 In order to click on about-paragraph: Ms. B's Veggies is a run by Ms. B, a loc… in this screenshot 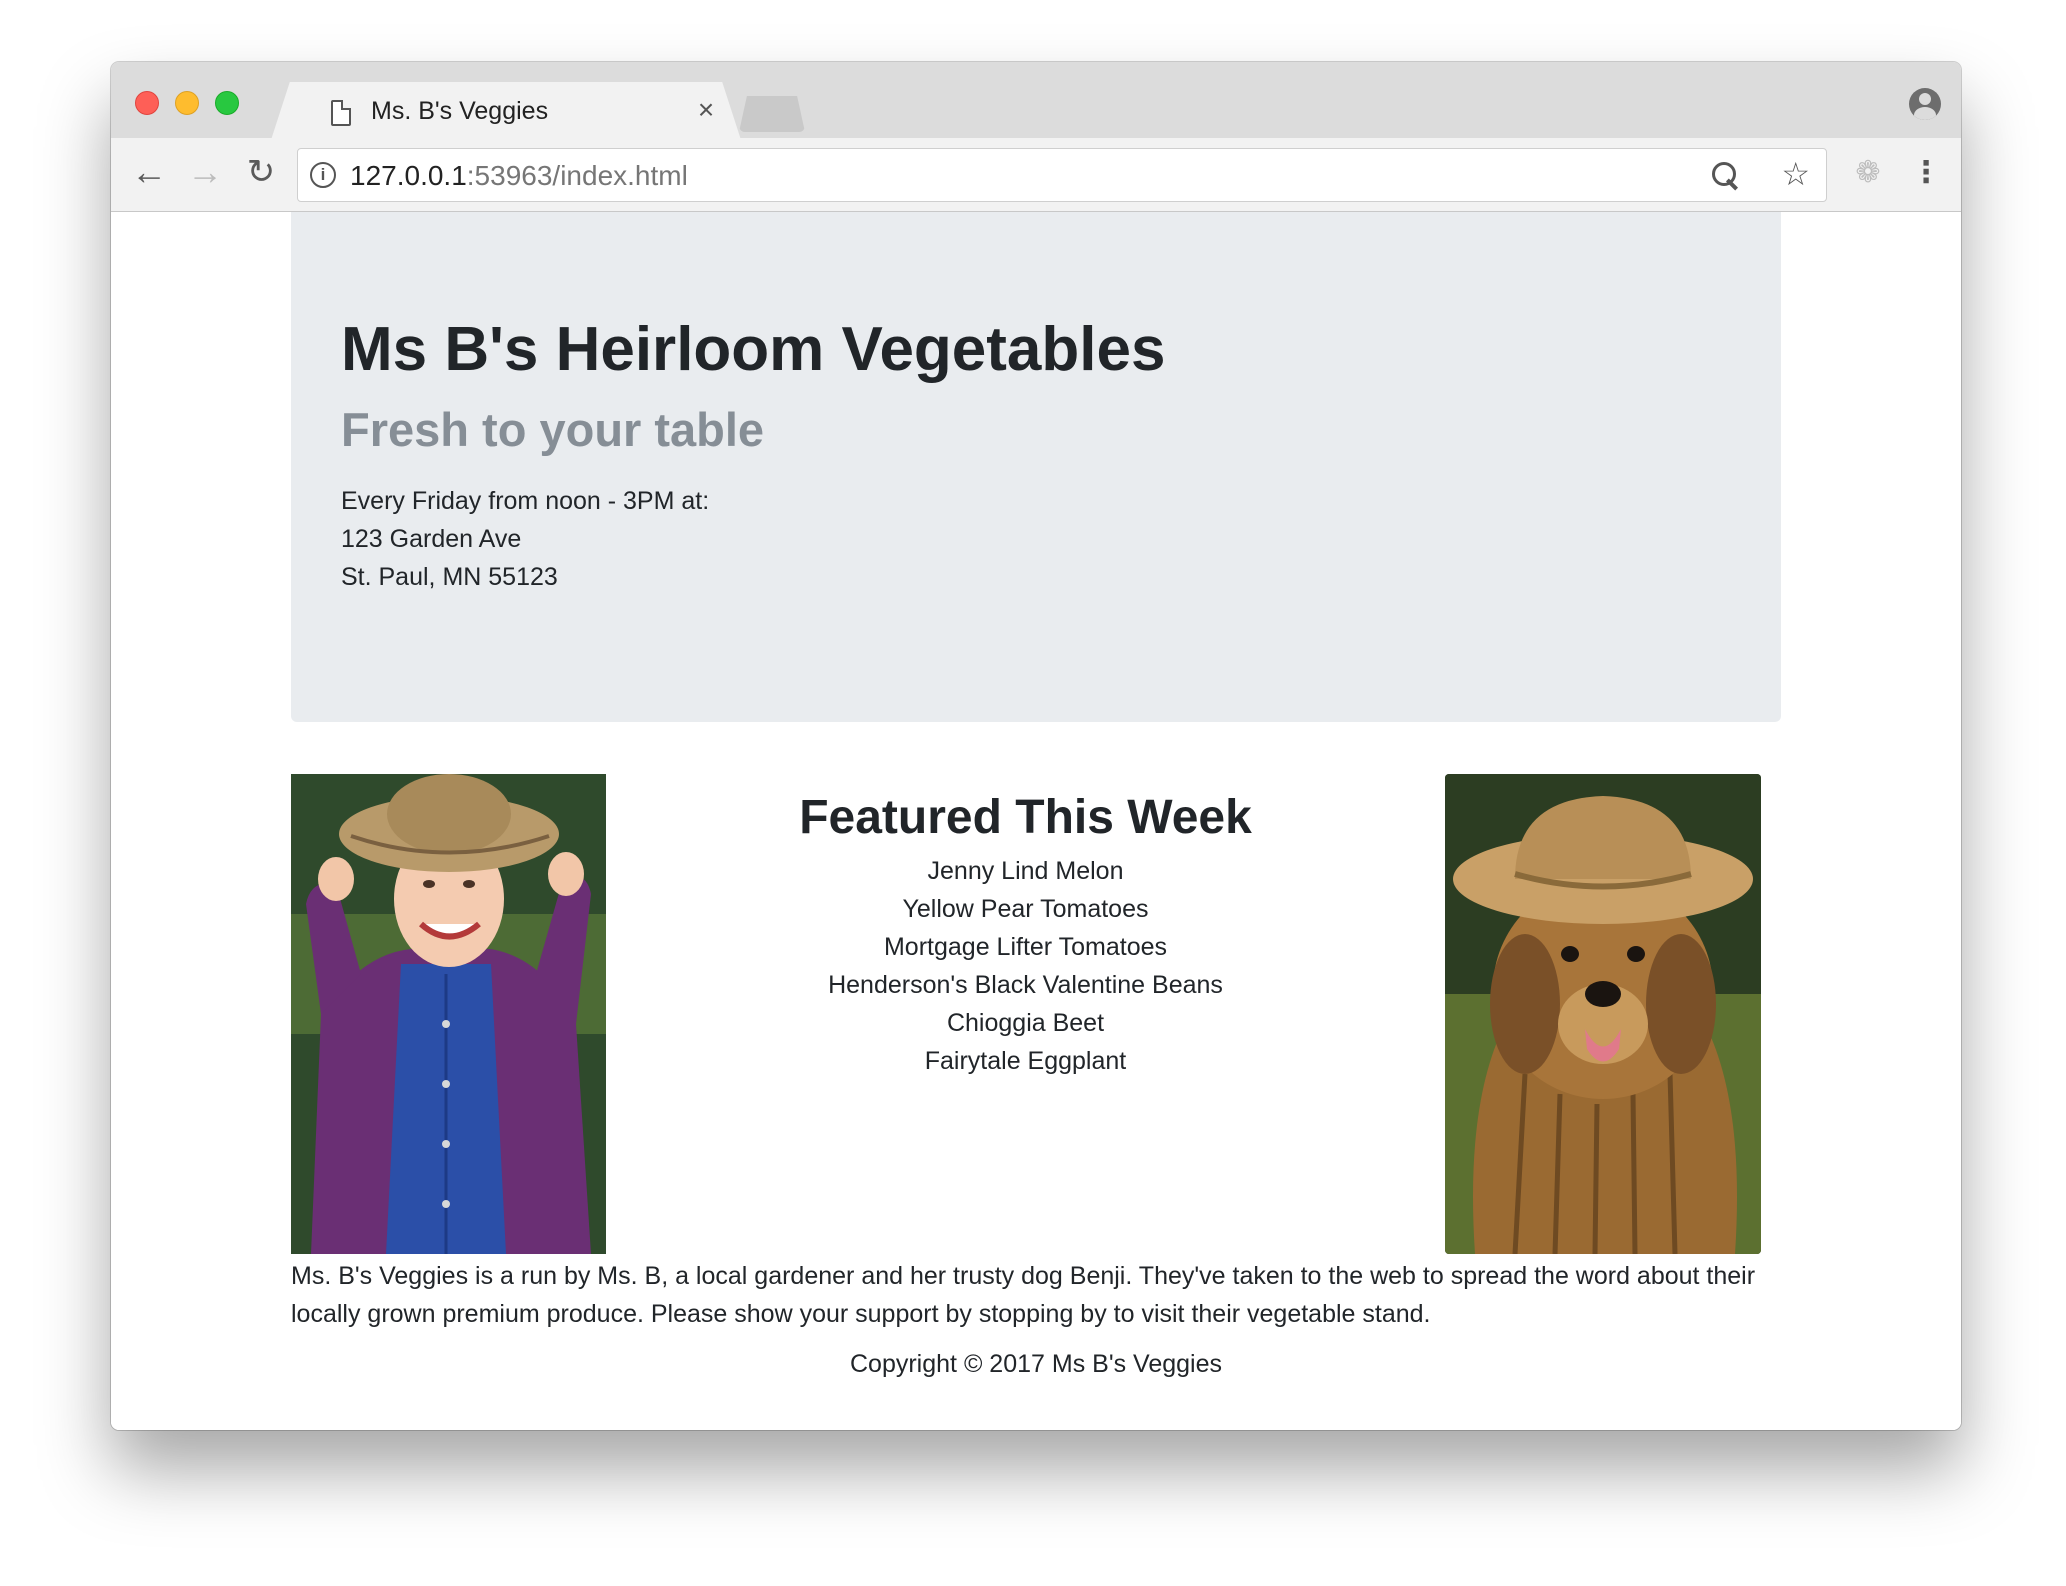, I will do `click(1023, 1295)`.